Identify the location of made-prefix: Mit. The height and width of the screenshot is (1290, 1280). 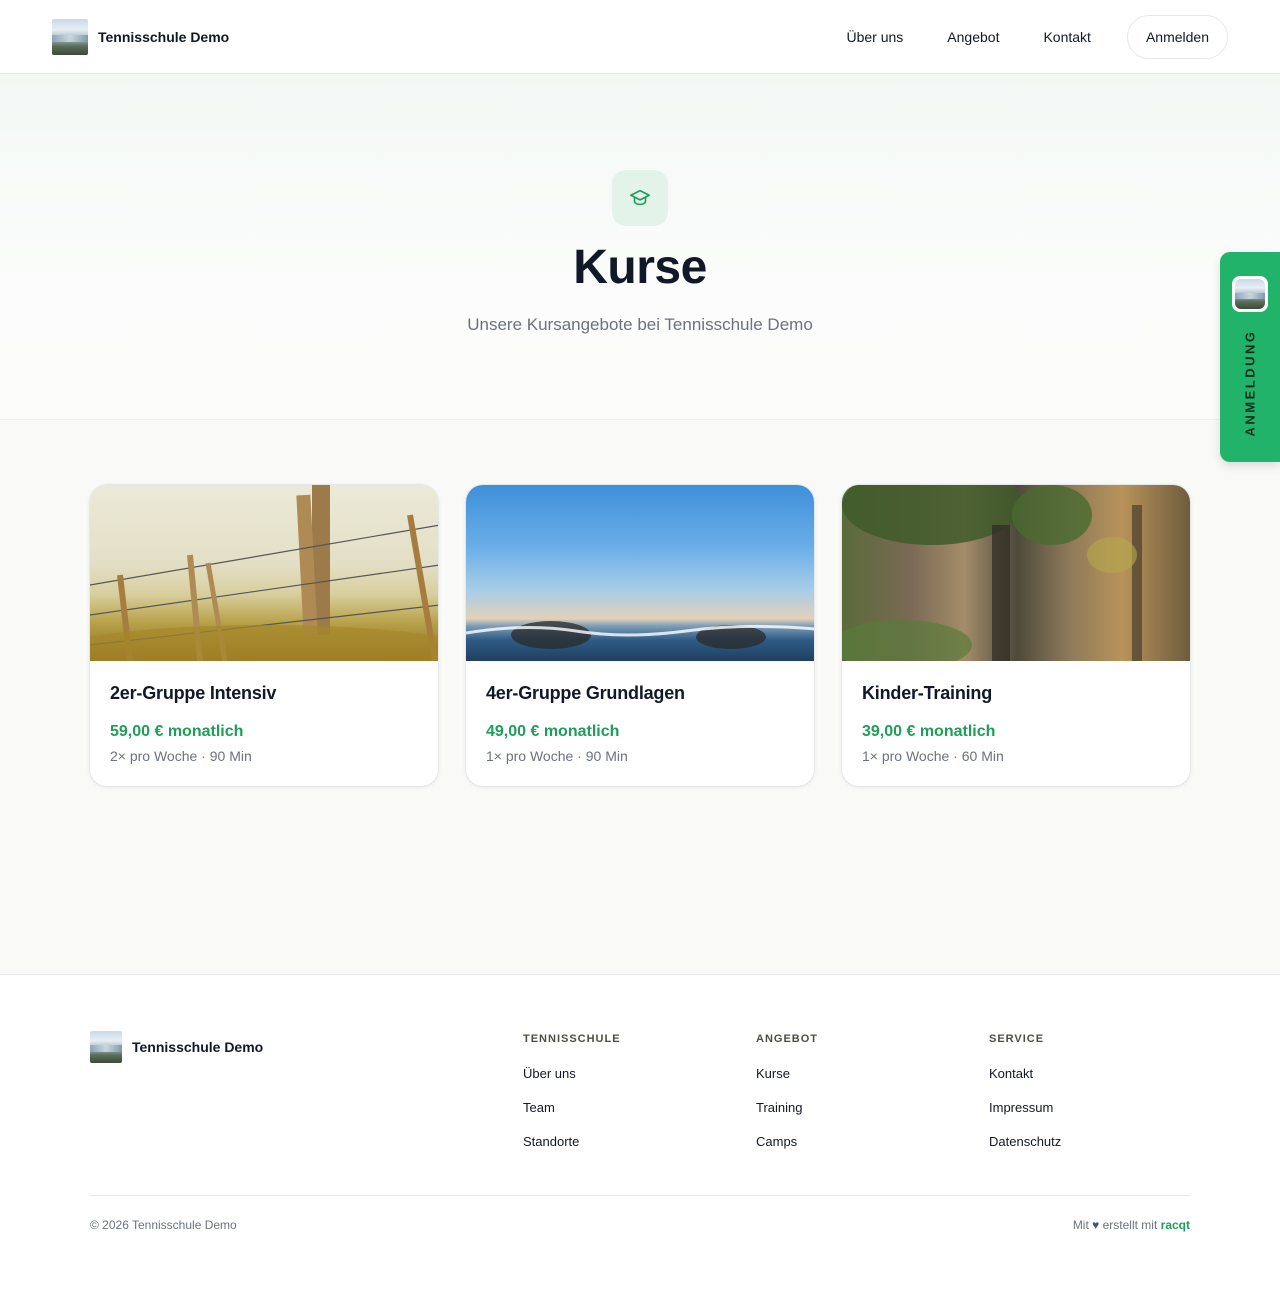
(1080, 1225).